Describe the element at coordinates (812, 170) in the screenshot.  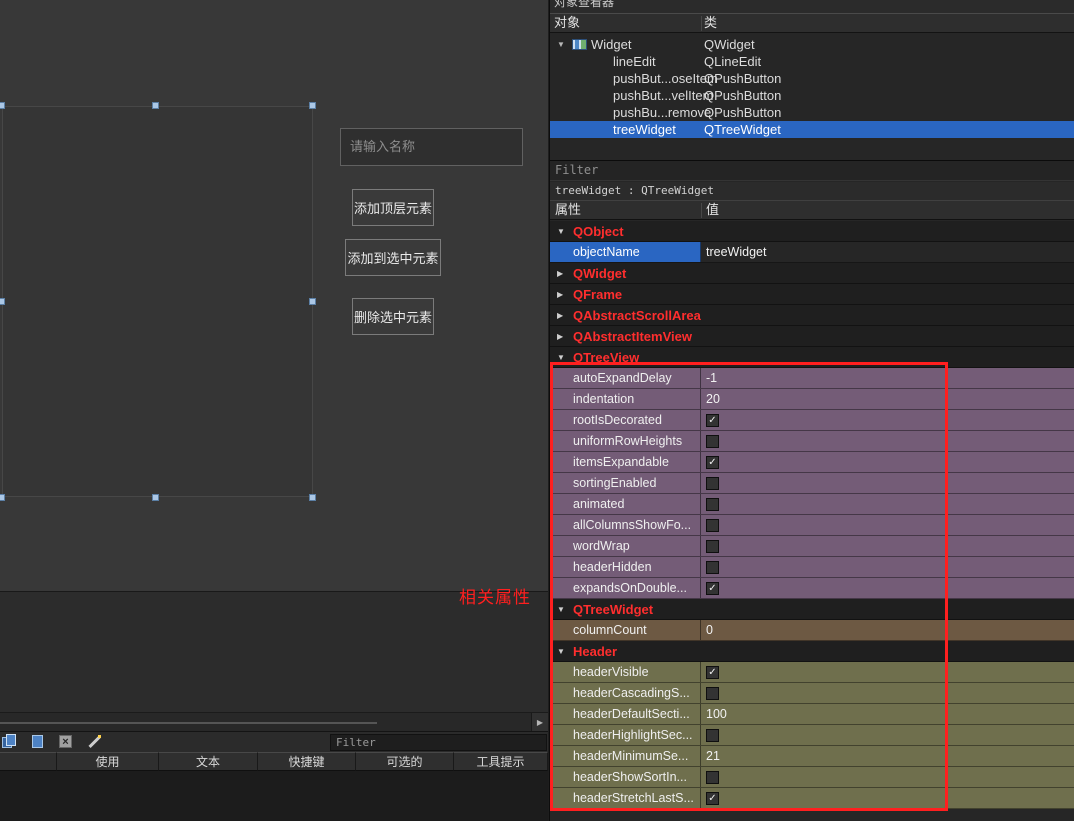
I see `property-filter-input: Filter` at that location.